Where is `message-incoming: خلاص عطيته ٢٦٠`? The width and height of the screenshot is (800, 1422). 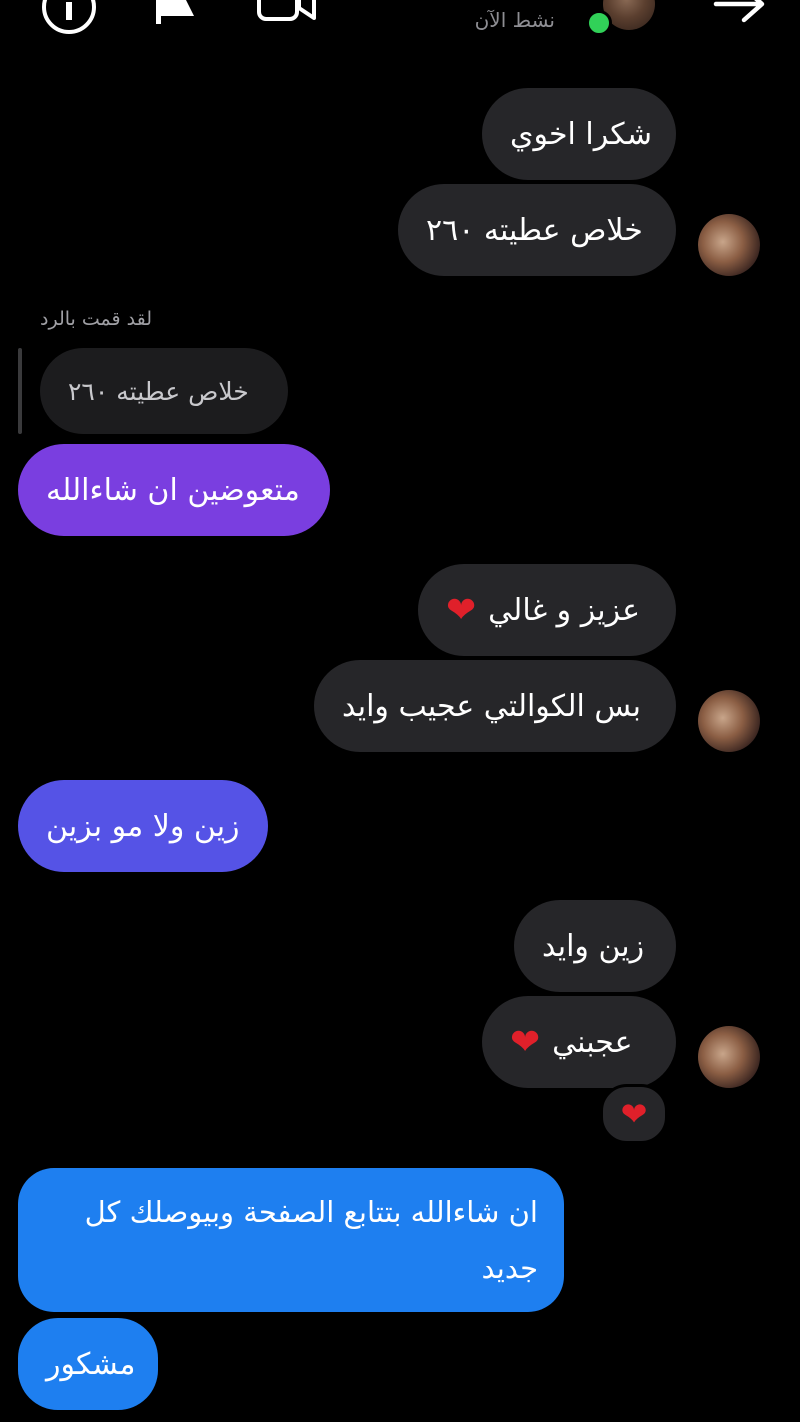
message-incoming: خلاص عطيته ٢٦٠ is located at coordinates (537, 230).